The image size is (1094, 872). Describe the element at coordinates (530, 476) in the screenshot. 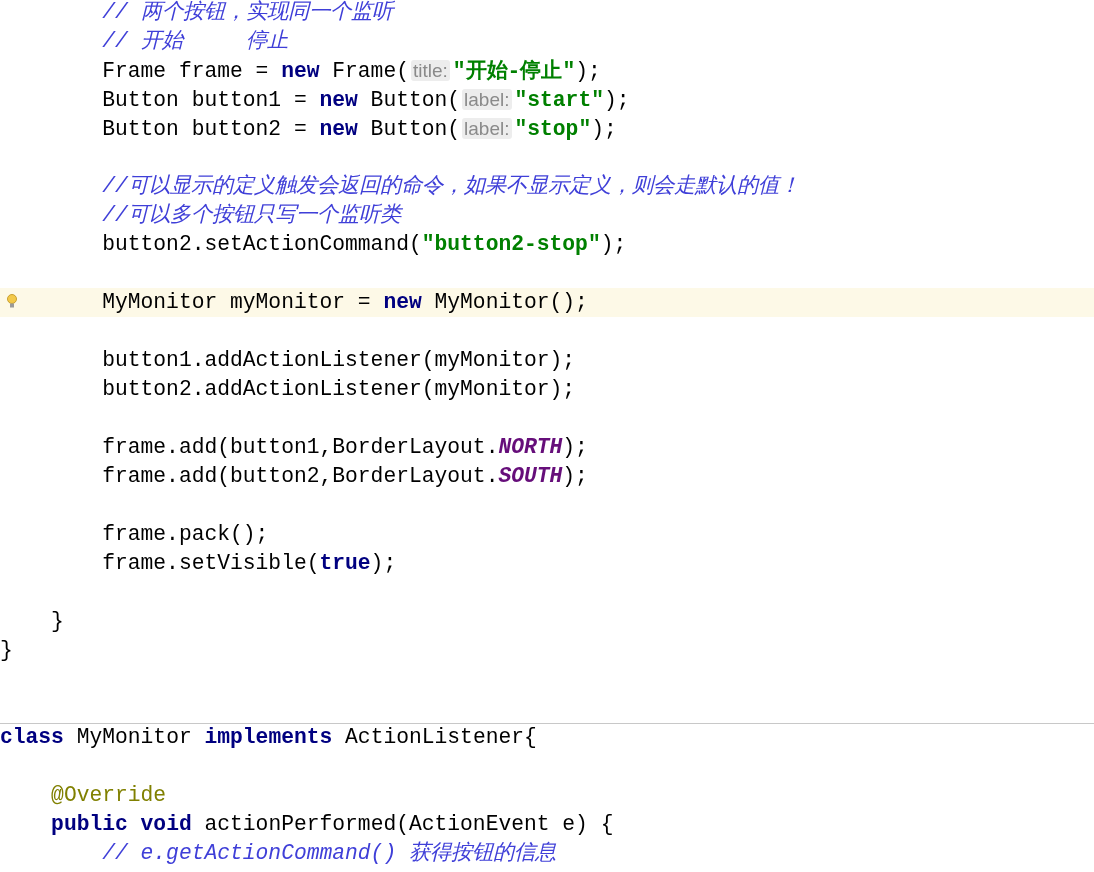

I see `constant: SOUTH` at that location.